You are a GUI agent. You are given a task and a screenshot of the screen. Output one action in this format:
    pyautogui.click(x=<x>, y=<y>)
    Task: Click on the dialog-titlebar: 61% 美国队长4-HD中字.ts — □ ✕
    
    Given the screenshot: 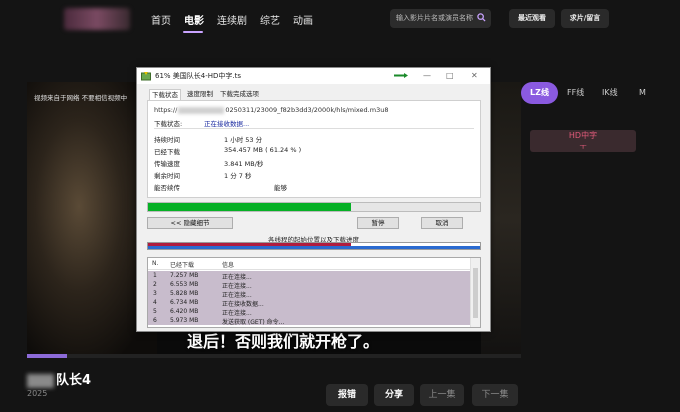 What is the action you would take?
    pyautogui.click(x=313, y=76)
    